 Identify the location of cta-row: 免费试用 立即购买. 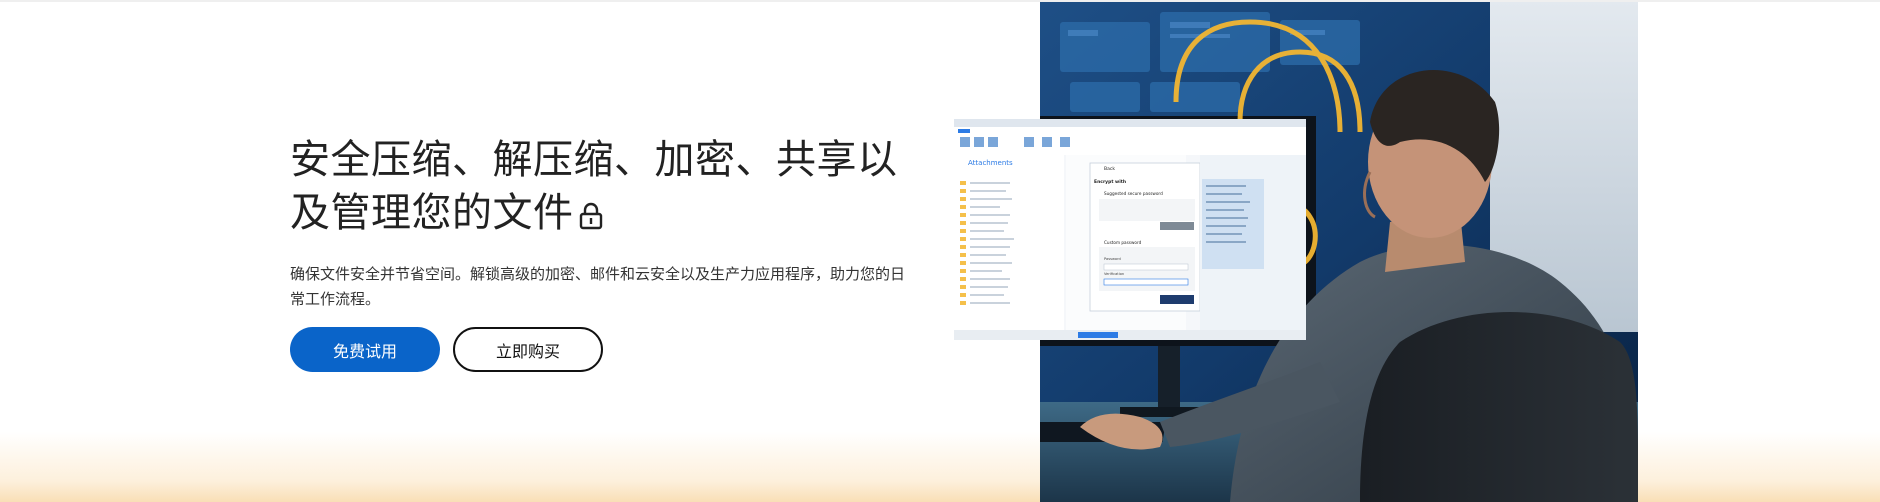
(446, 349).